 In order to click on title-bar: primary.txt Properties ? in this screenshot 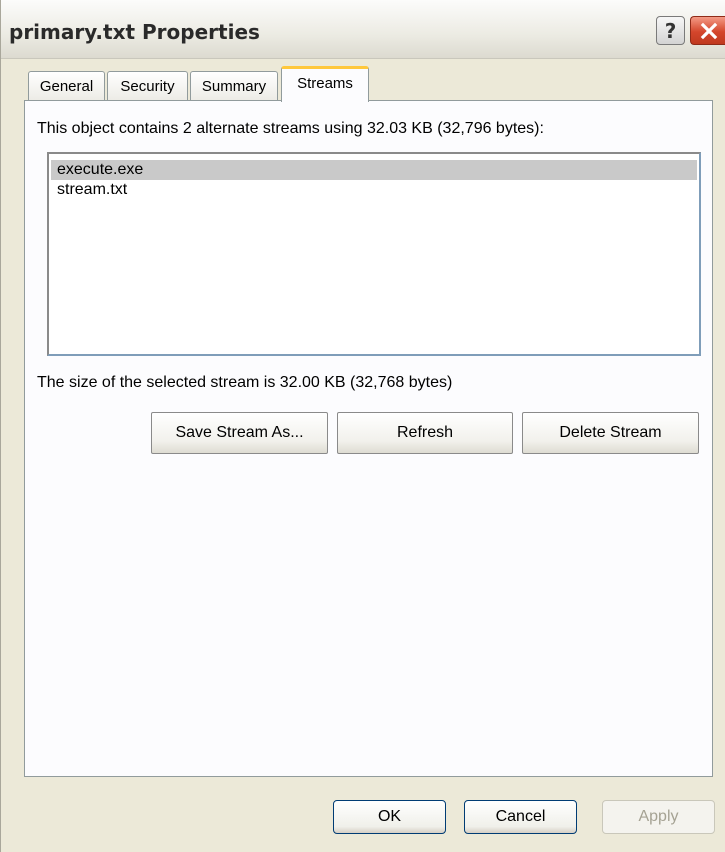, I will do `click(363, 29)`.